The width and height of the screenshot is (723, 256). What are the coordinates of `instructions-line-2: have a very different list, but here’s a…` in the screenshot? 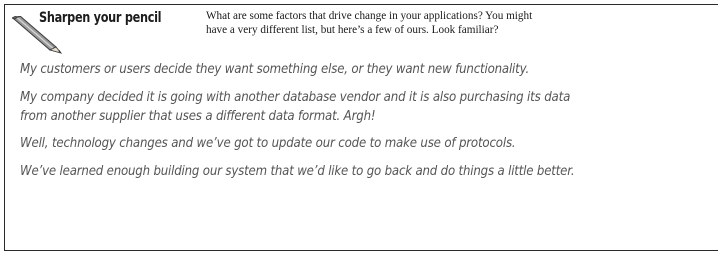 It's located at (352, 29).